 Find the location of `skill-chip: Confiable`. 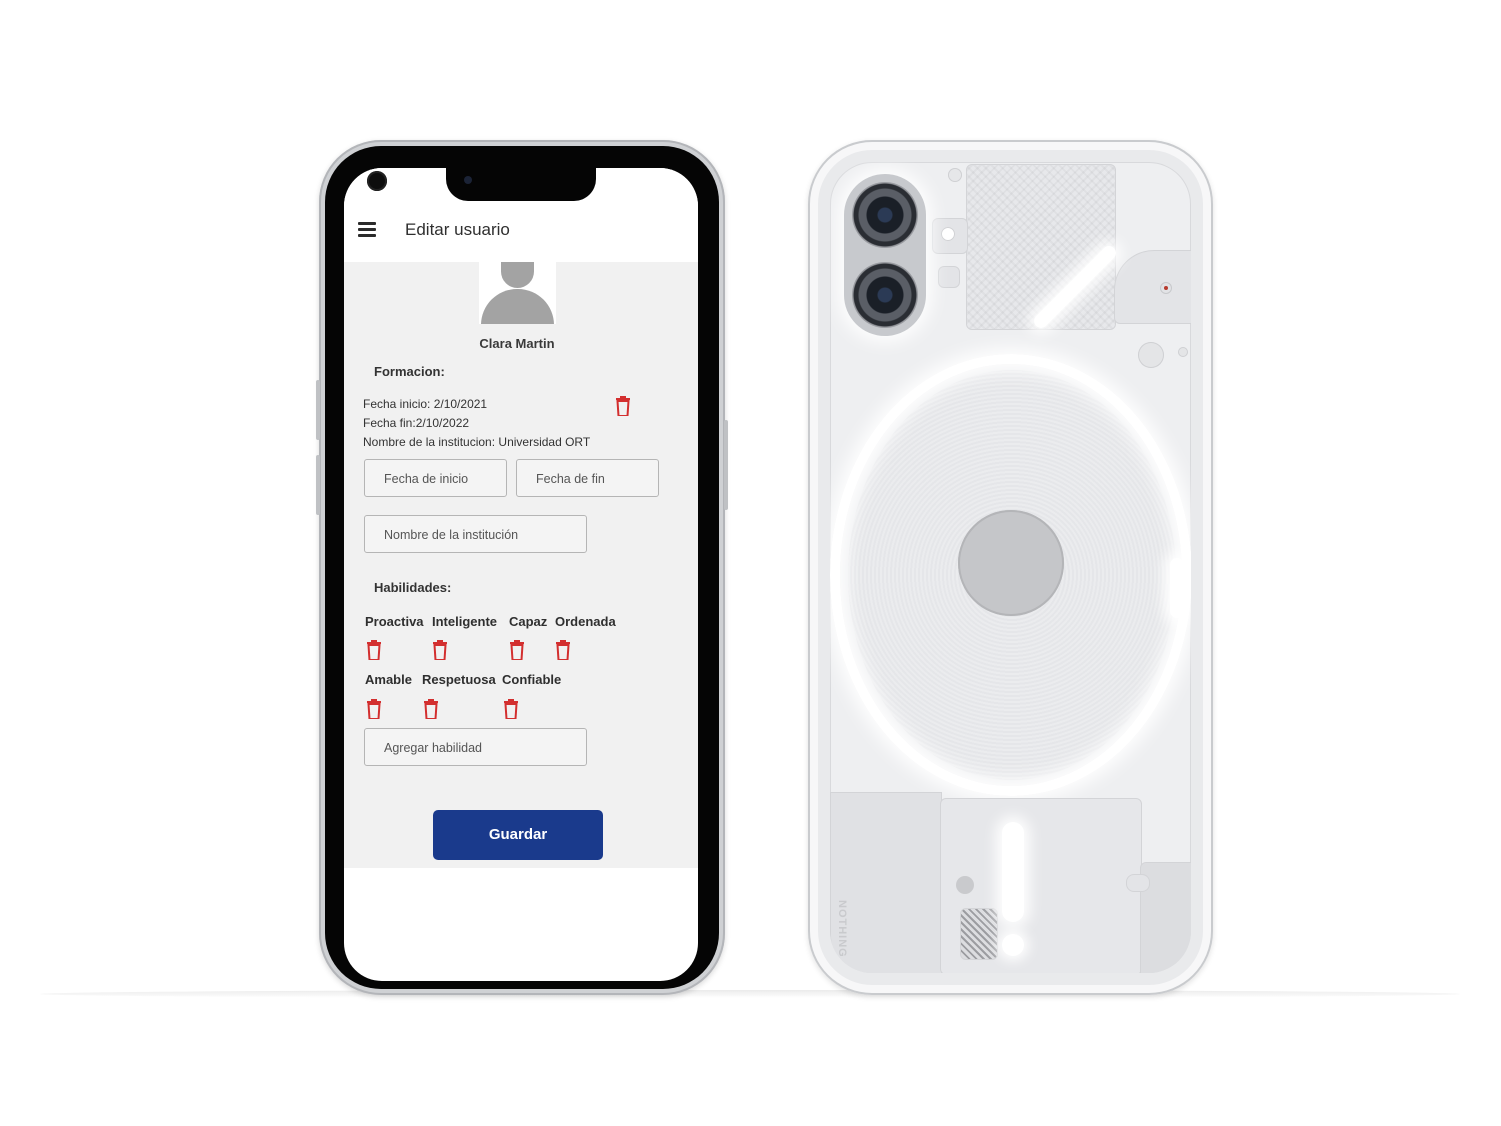

skill-chip: Confiable is located at coordinates (532, 679).